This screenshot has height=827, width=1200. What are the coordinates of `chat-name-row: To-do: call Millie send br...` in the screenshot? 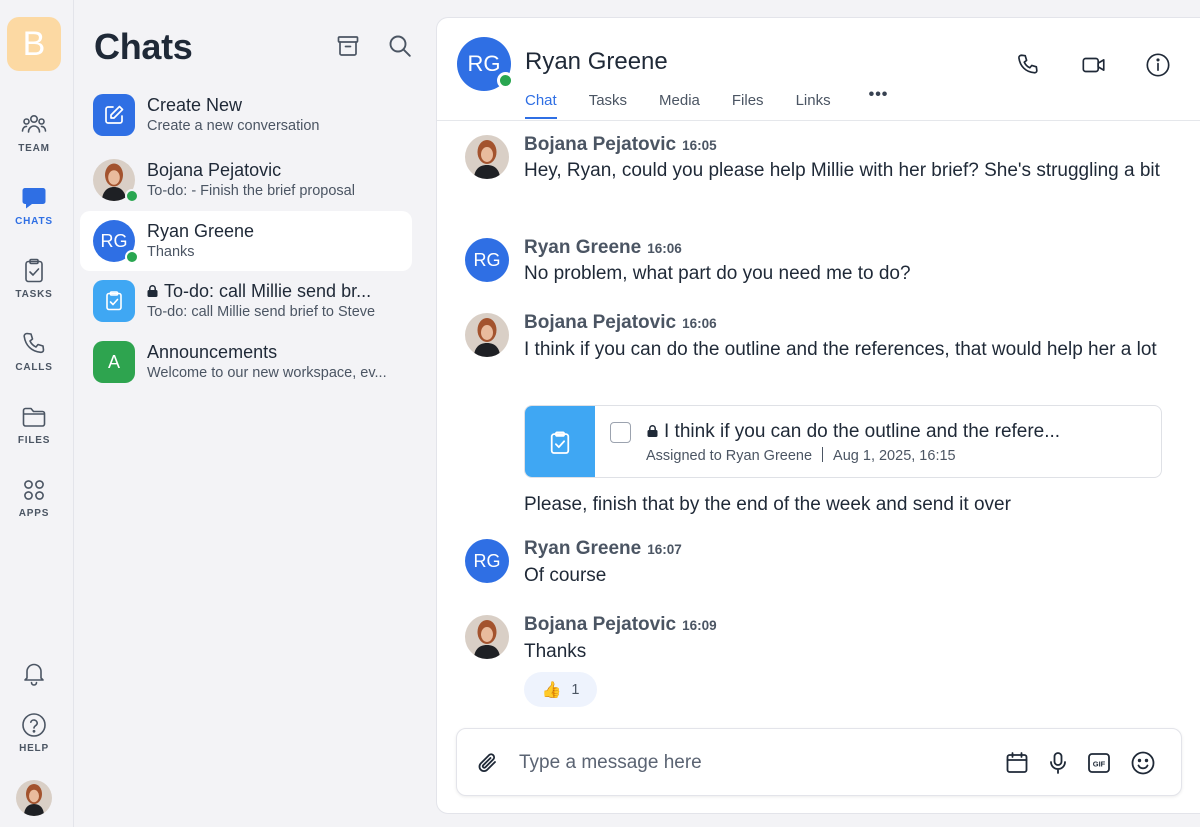 It's located at (259, 291).